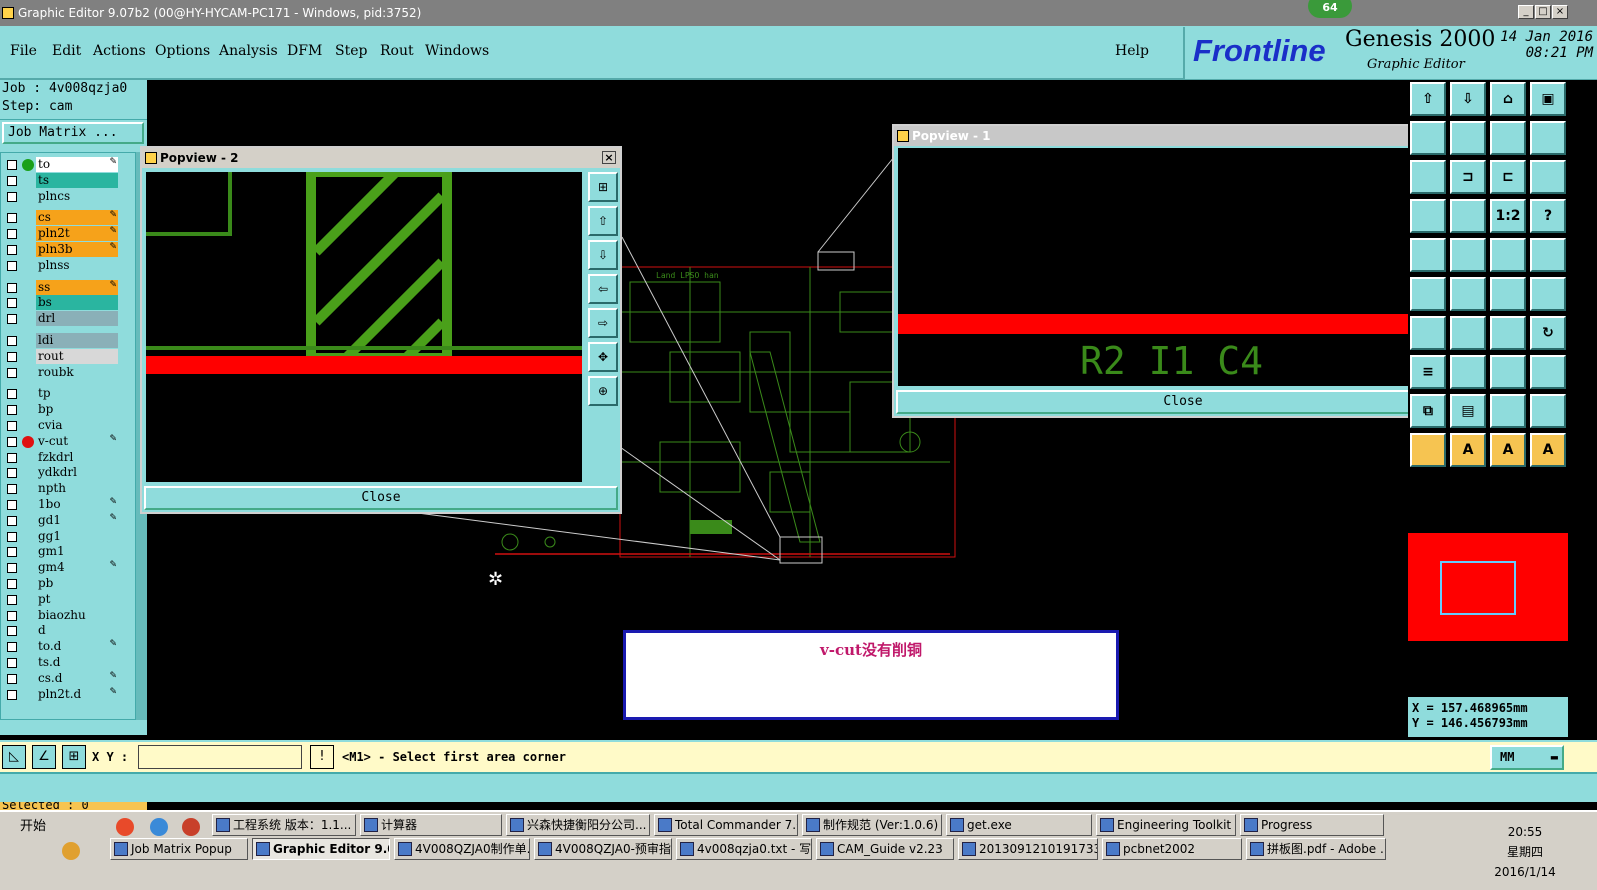 The image size is (1597, 890). What do you see at coordinates (1548, 99) in the screenshot?
I see `tool-button-3: ▣` at bounding box center [1548, 99].